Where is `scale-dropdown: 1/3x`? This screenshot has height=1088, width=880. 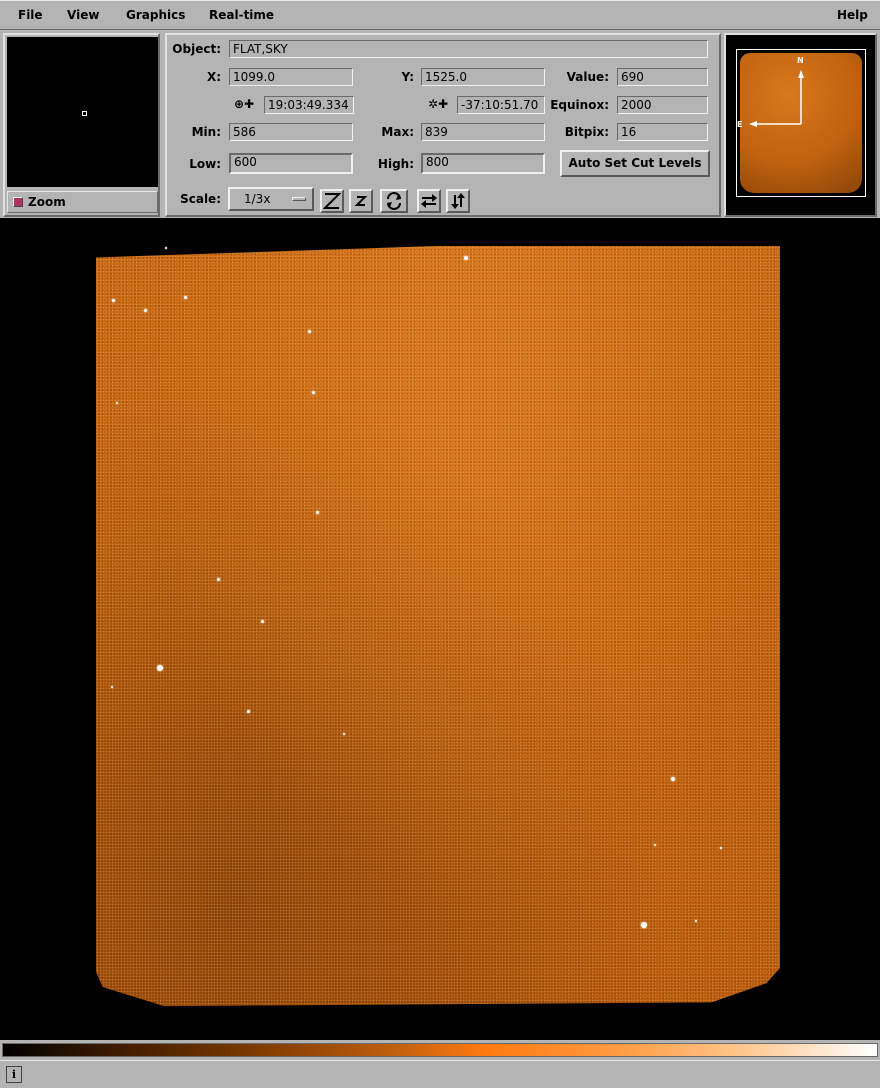 scale-dropdown: 1/3x is located at coordinates (271, 199).